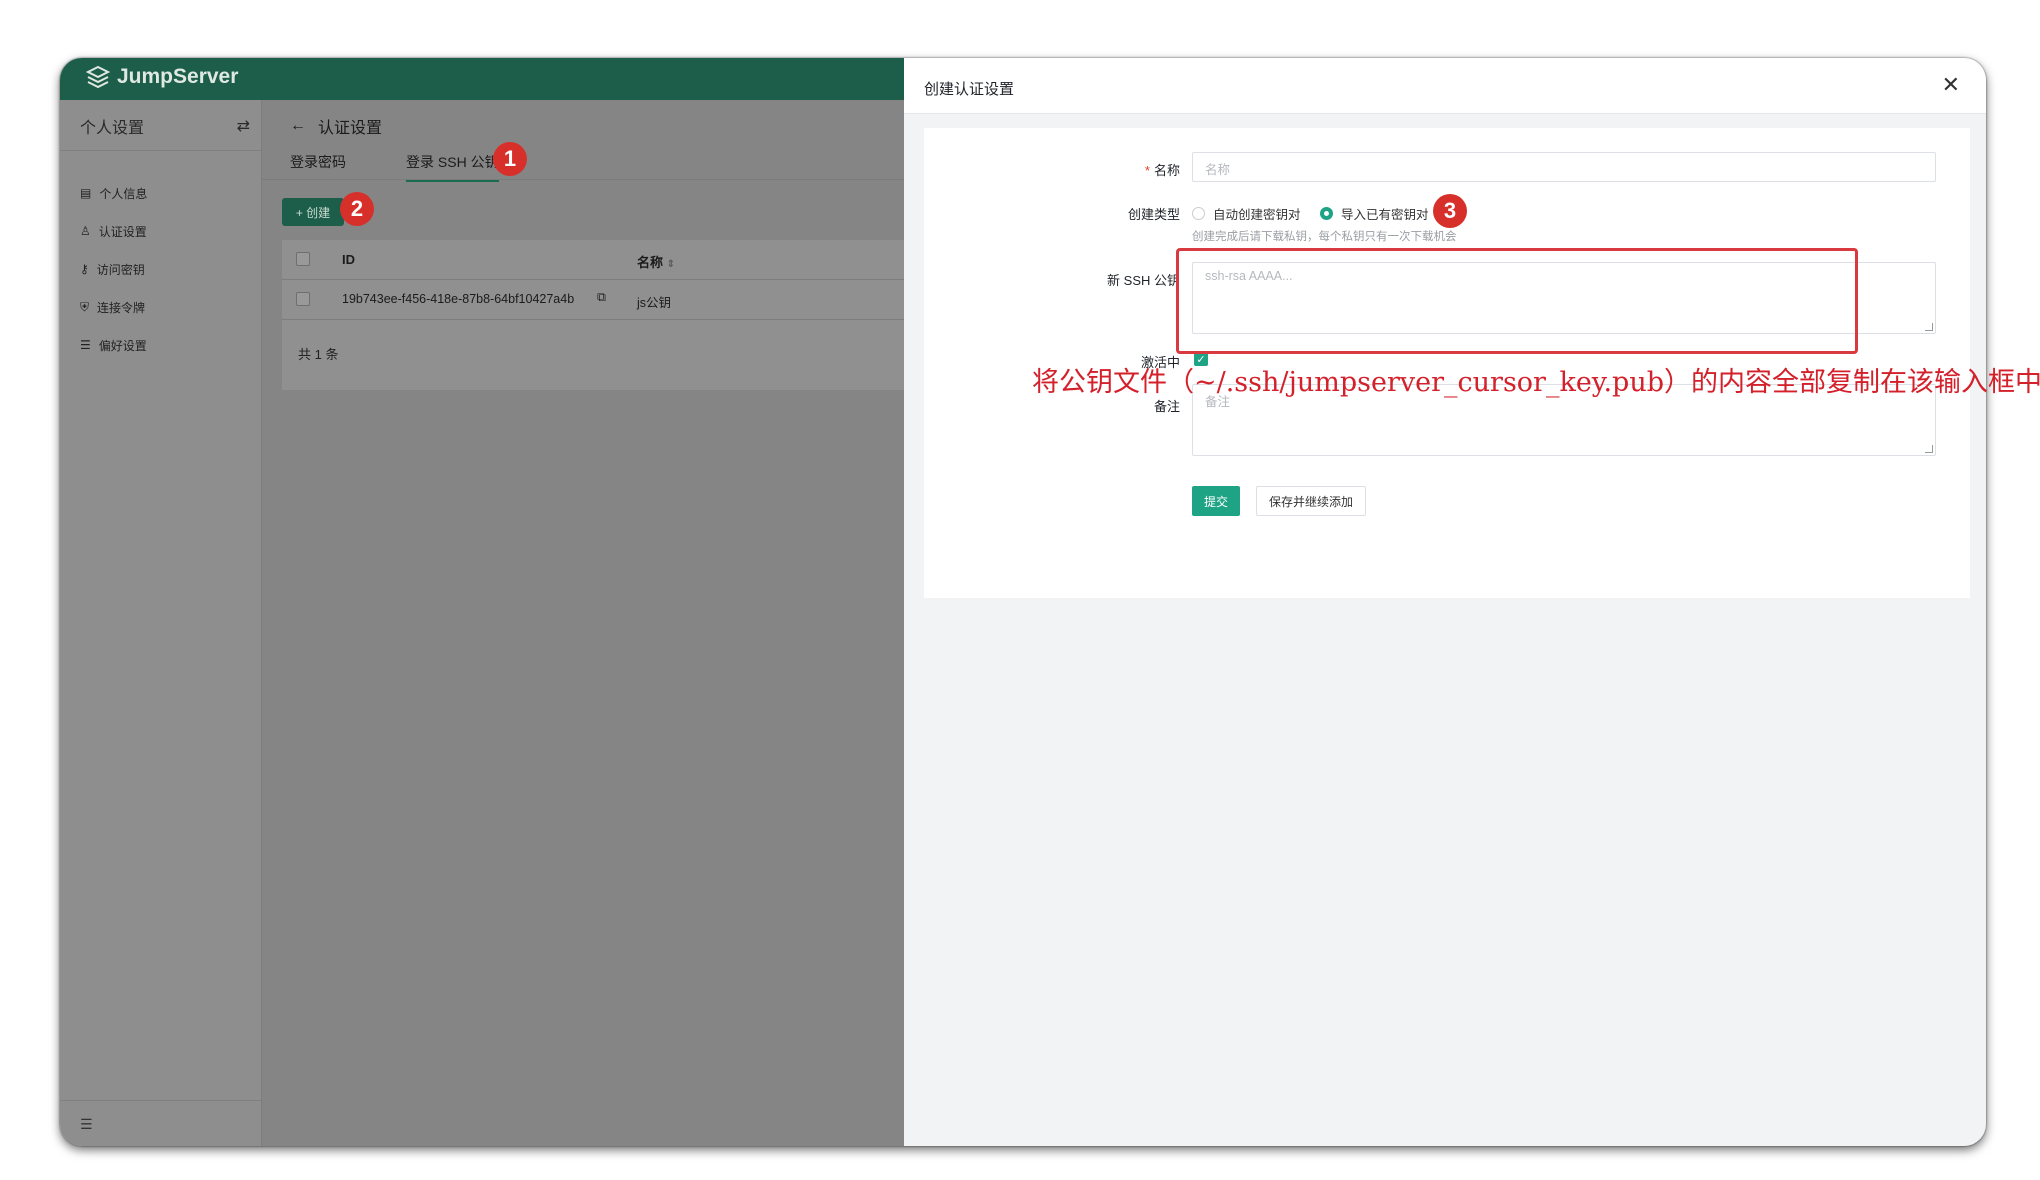  I want to click on row-checkbox, so click(303, 299).